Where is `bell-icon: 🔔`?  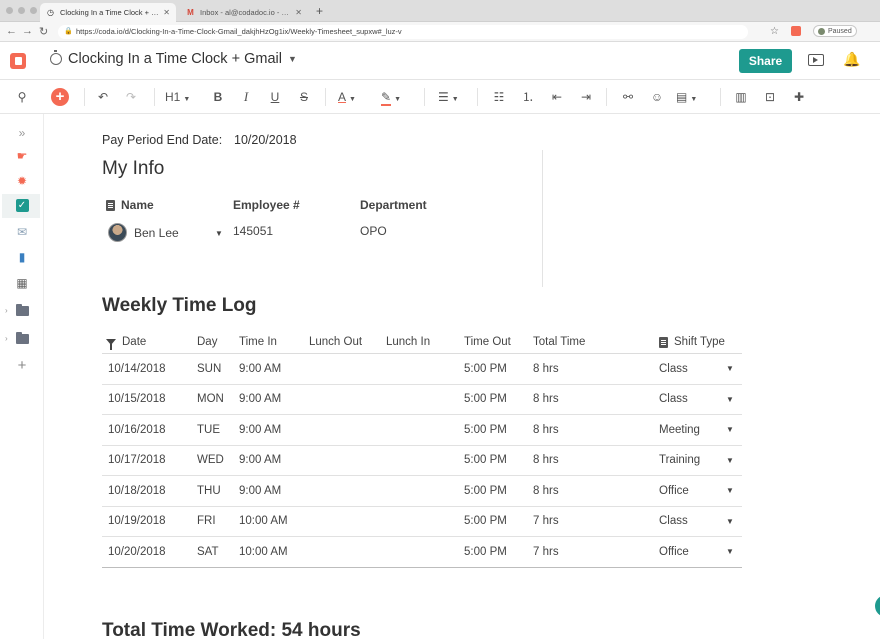 bell-icon: 🔔 is located at coordinates (851, 60).